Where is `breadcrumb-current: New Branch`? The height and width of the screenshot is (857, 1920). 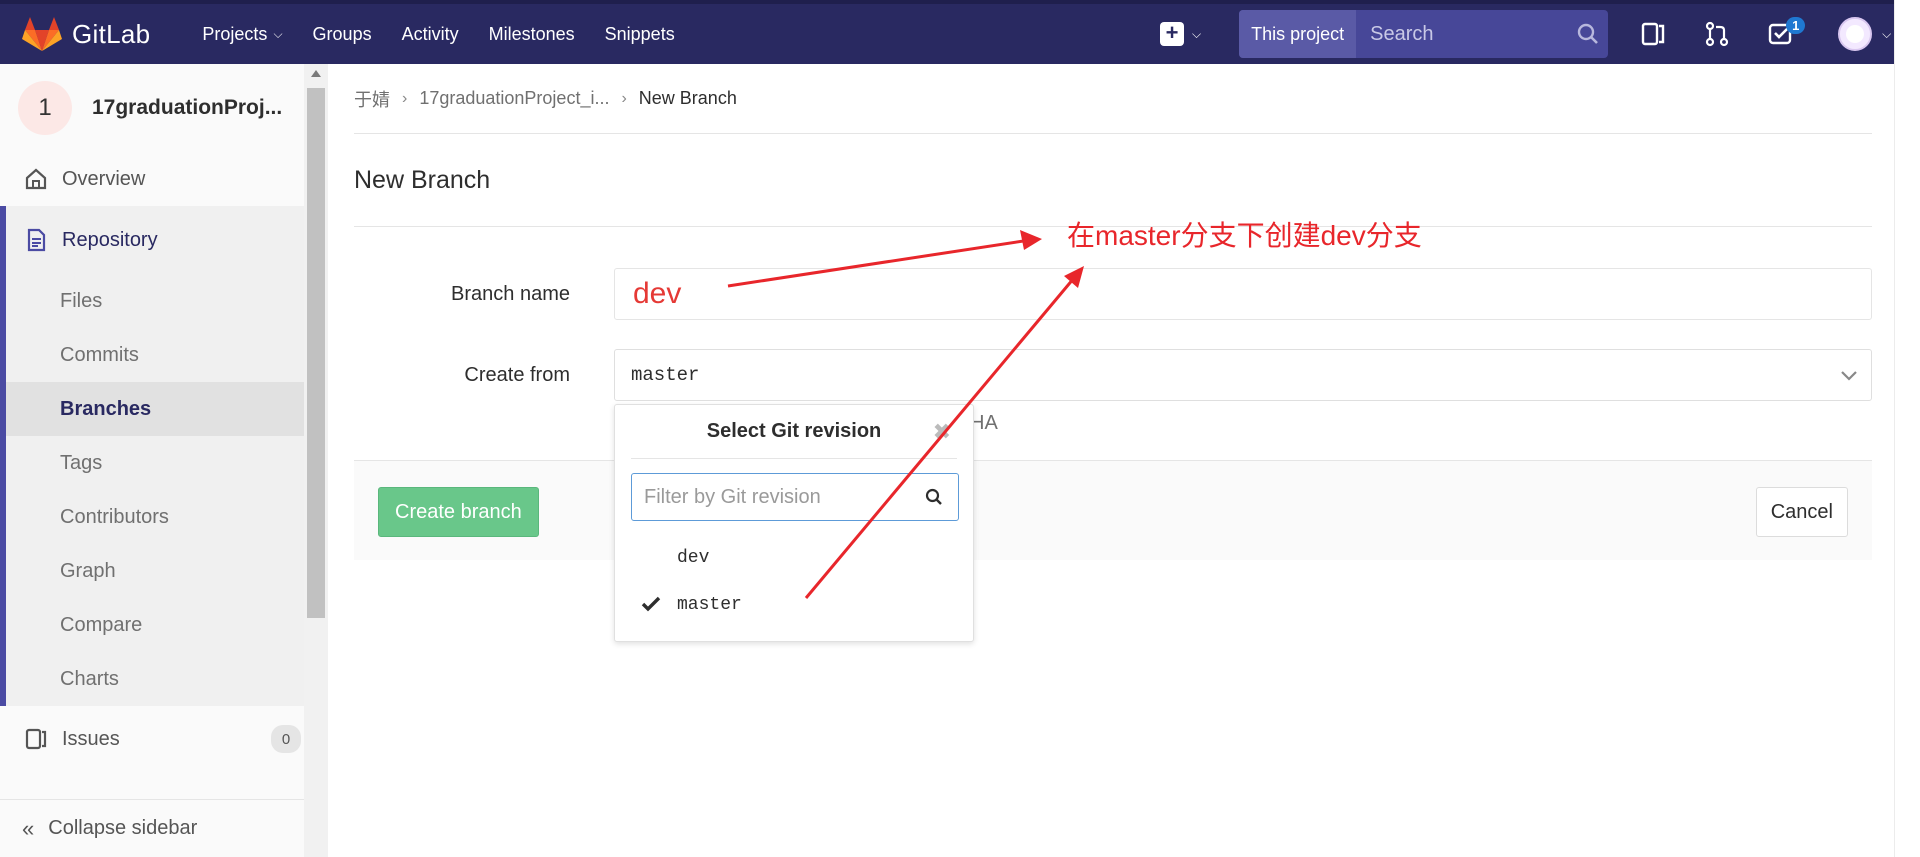 breadcrumb-current: New Branch is located at coordinates (688, 98).